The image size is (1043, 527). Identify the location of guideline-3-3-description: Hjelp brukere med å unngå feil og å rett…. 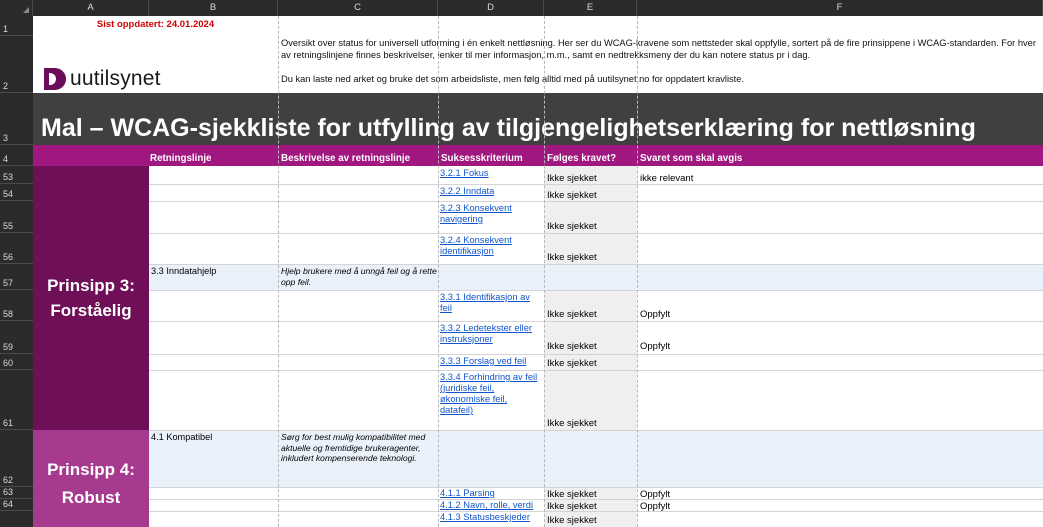
(359, 277).